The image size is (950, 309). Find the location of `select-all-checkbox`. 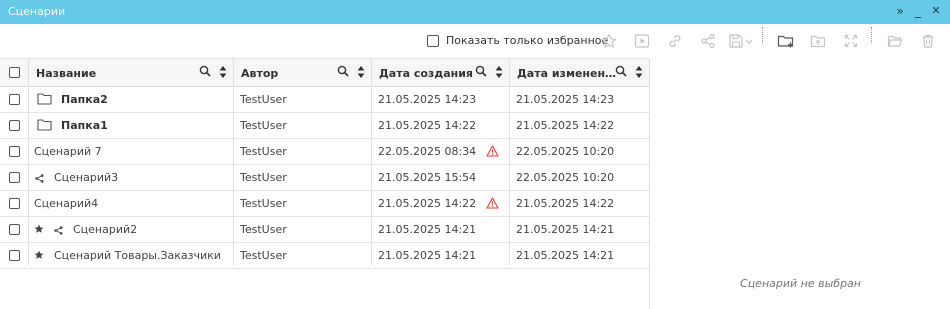

select-all-checkbox is located at coordinates (14, 72).